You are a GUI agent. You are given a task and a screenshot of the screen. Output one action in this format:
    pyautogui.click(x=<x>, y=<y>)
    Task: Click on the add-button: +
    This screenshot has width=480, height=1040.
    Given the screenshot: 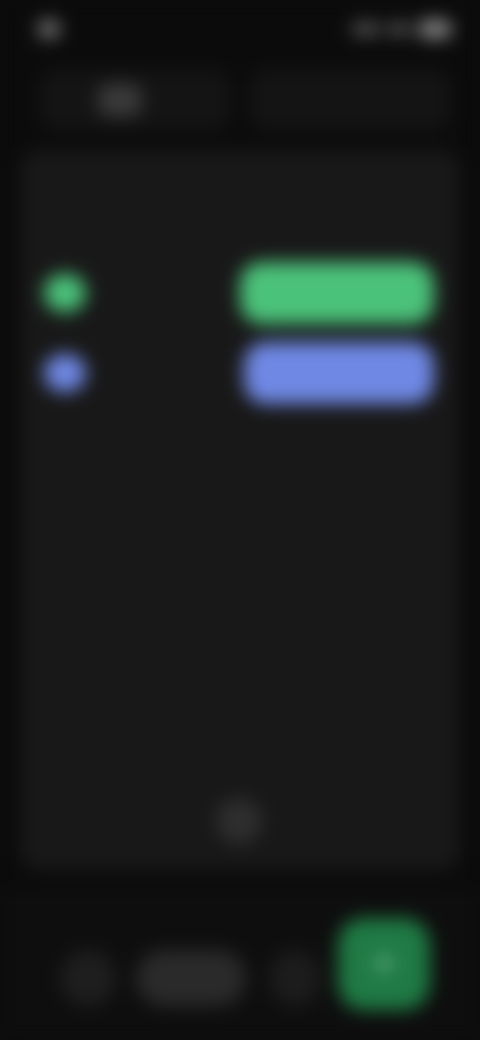 What is the action you would take?
    pyautogui.click(x=384, y=964)
    